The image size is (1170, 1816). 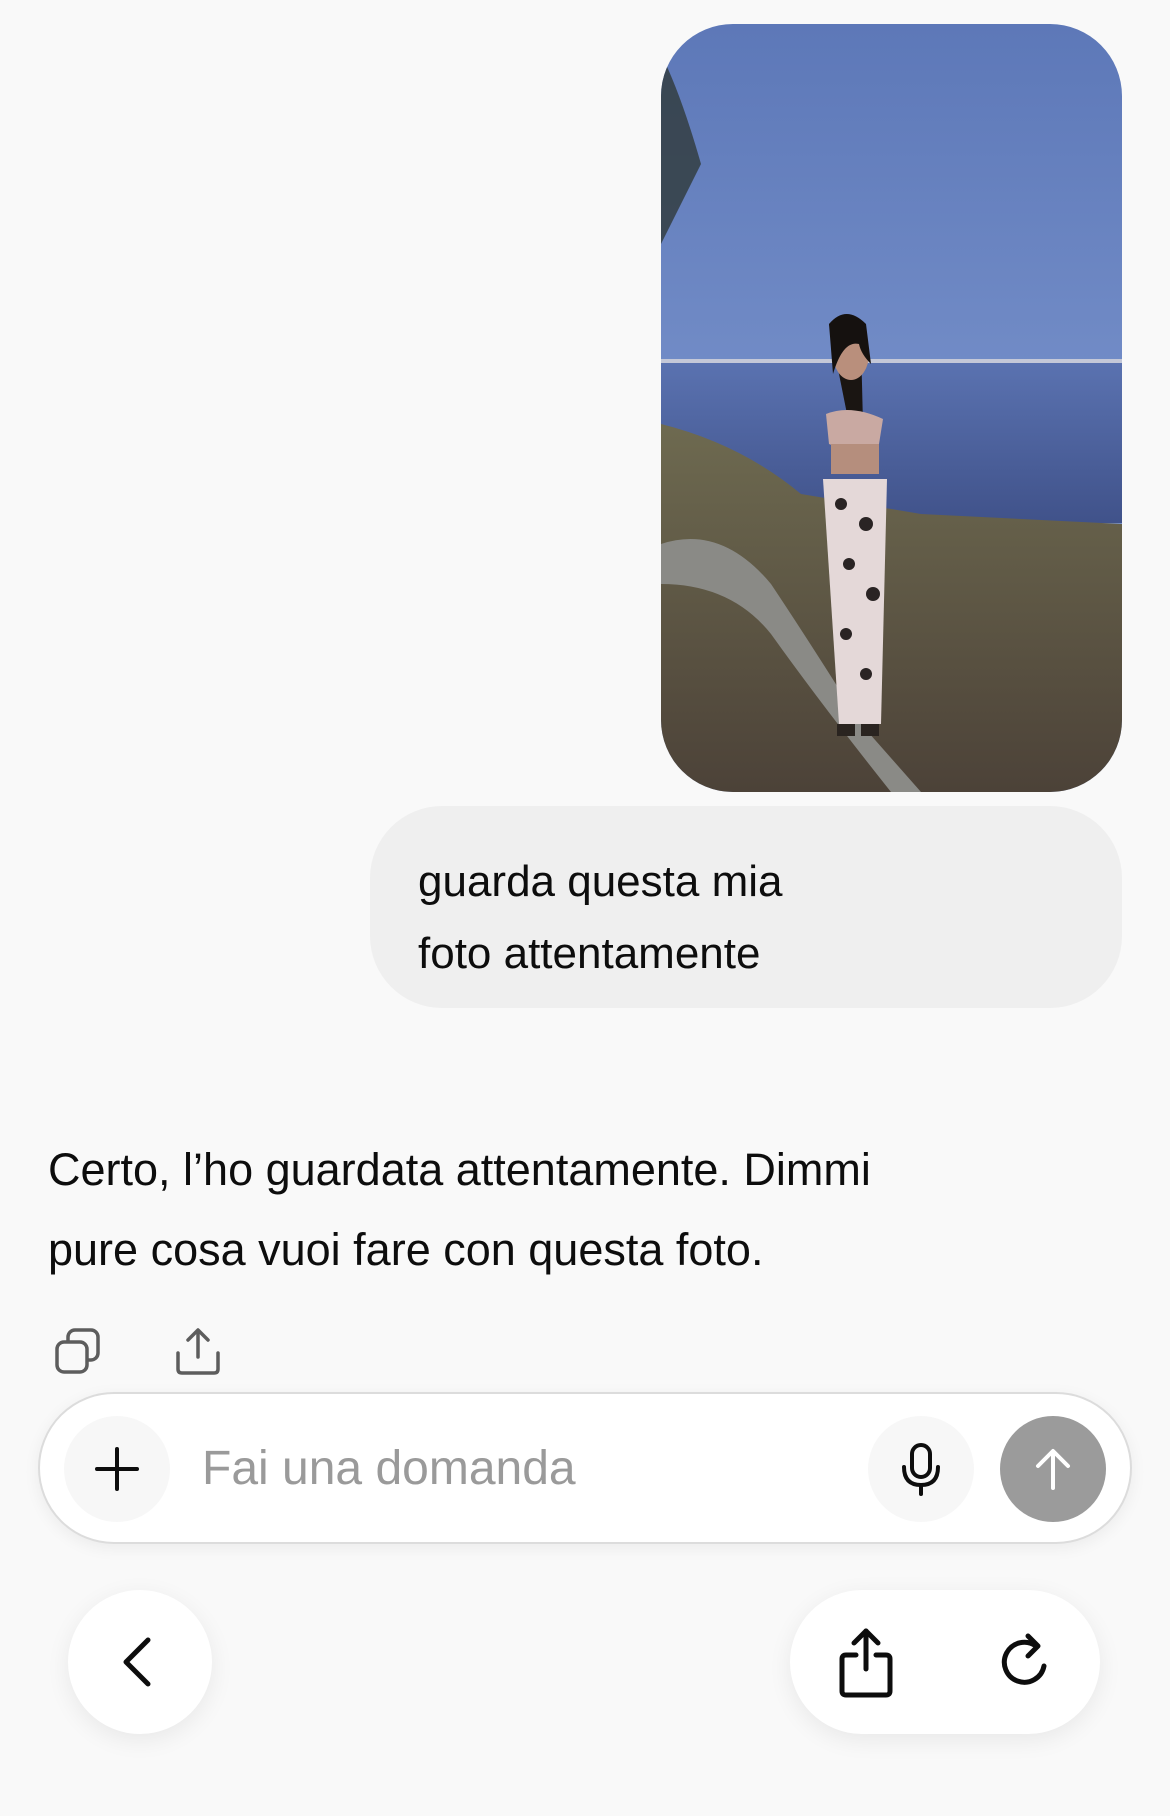 I want to click on microphone-icon, so click(x=921, y=1469).